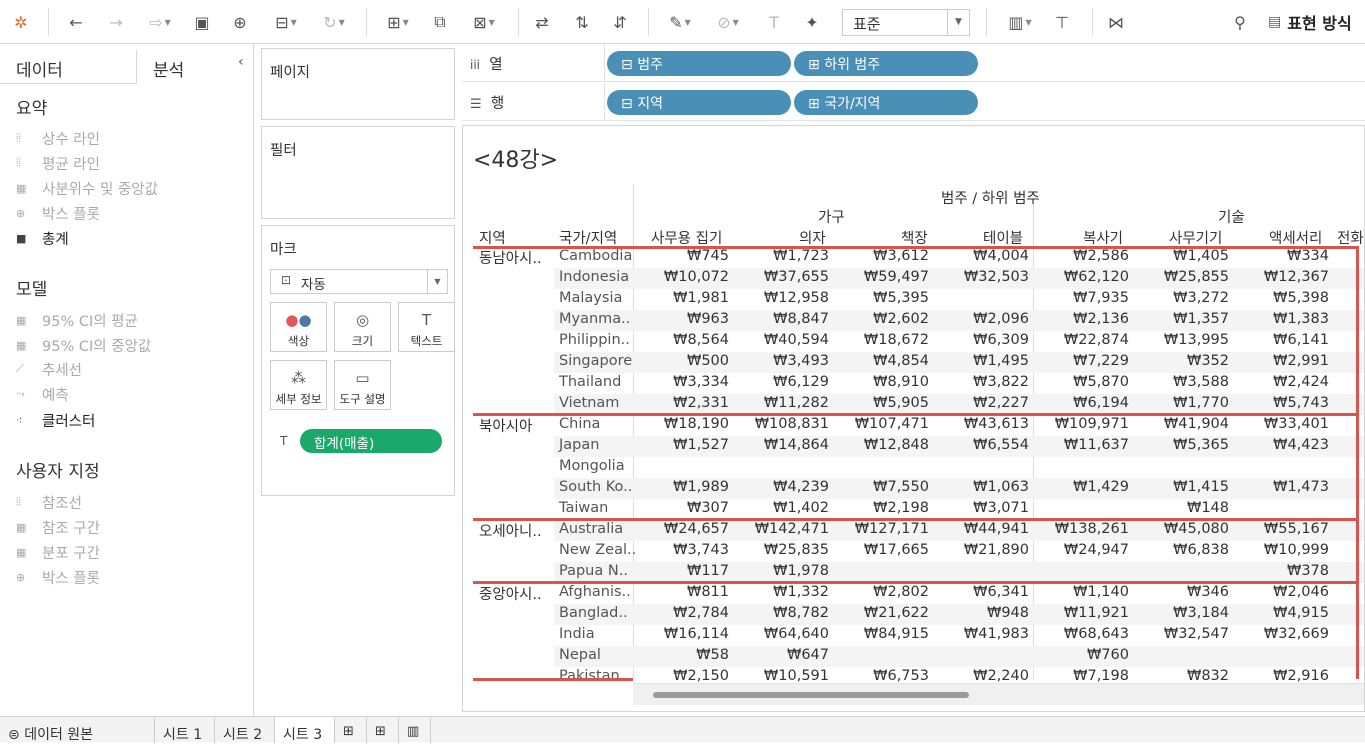 The height and width of the screenshot is (744, 1365). What do you see at coordinates (362, 320) in the screenshot?
I see `size-icon: ◎` at bounding box center [362, 320].